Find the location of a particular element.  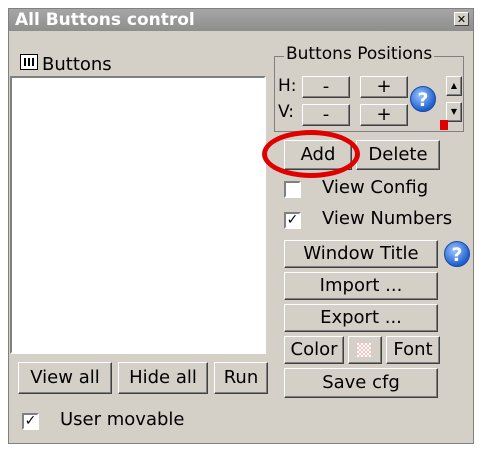

user-movable-label: User movable is located at coordinates (122, 419).